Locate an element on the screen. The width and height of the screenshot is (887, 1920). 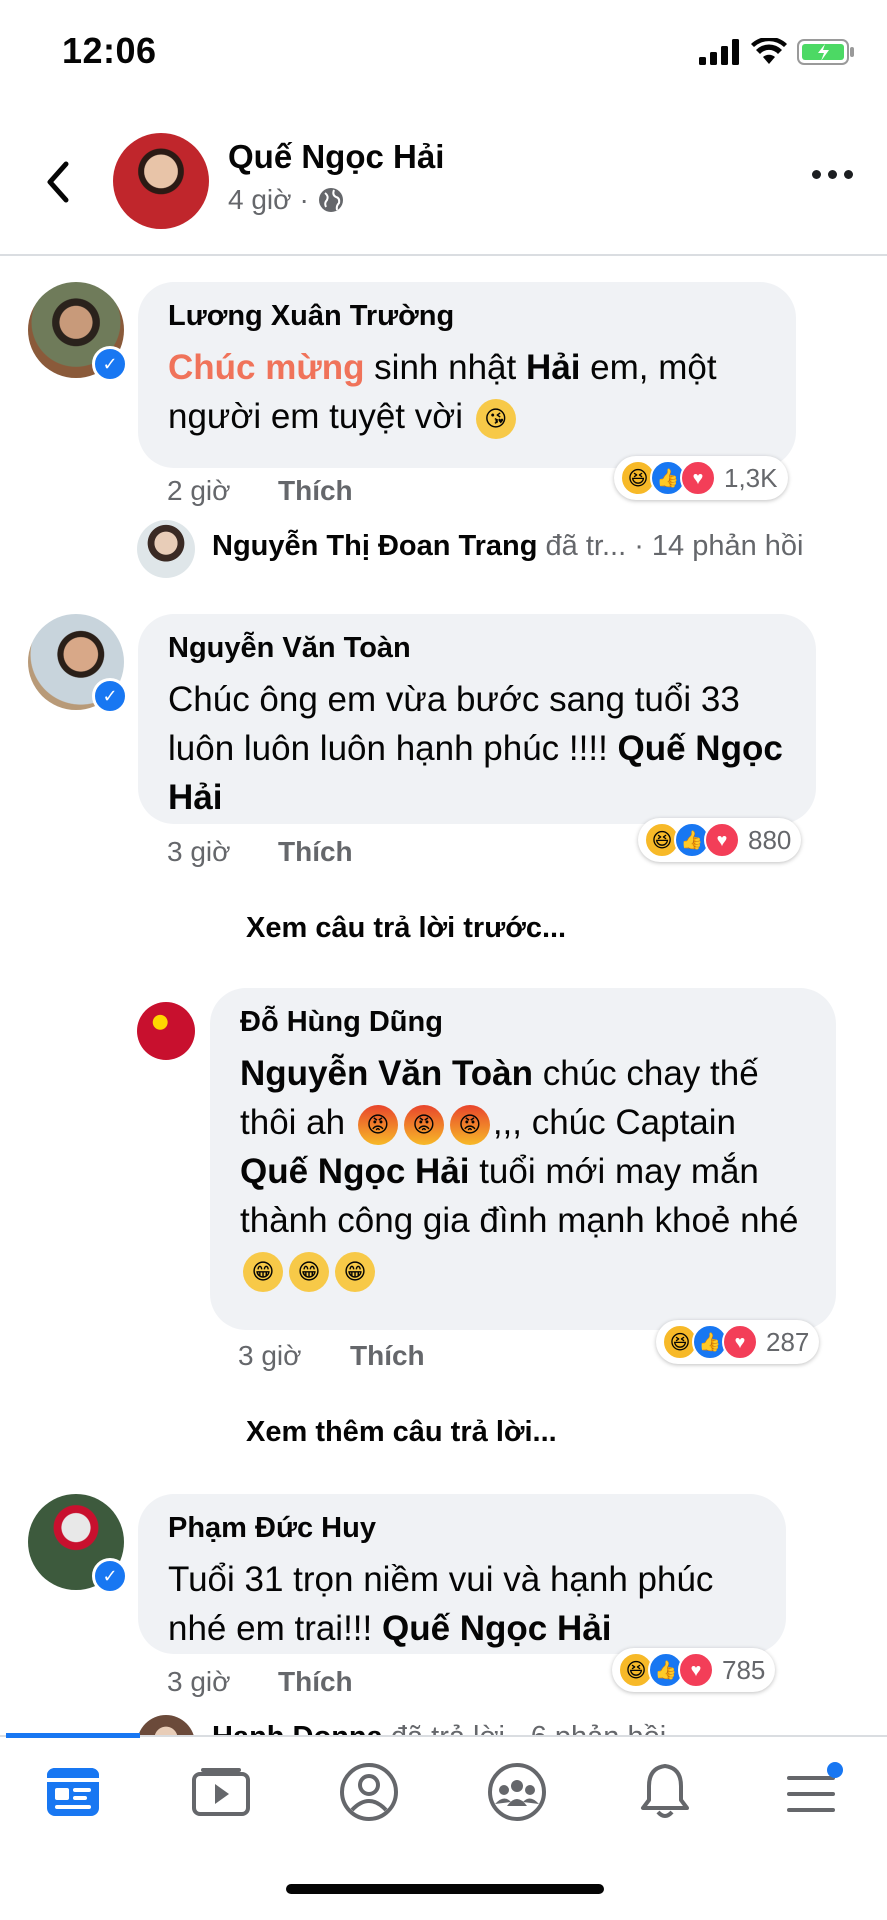
wifi-icon is located at coordinates (769, 51).